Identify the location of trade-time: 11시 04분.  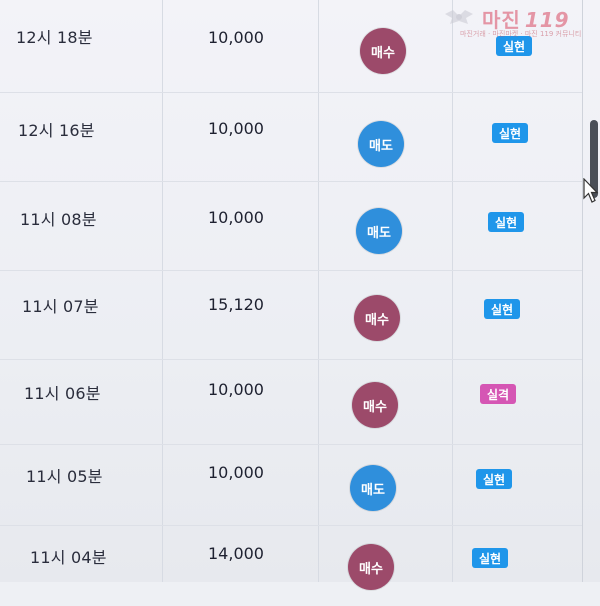
(68, 557).